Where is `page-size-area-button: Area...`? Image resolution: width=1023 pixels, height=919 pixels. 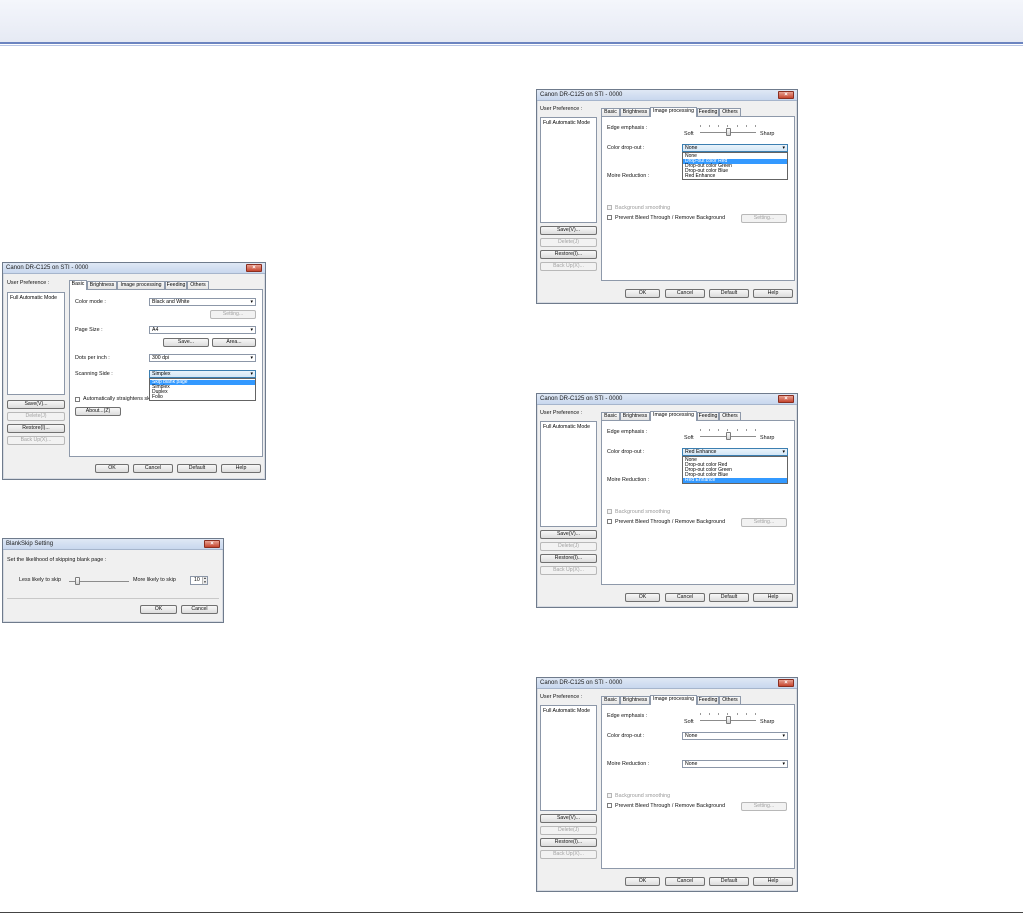
page-size-area-button: Area... is located at coordinates (234, 342).